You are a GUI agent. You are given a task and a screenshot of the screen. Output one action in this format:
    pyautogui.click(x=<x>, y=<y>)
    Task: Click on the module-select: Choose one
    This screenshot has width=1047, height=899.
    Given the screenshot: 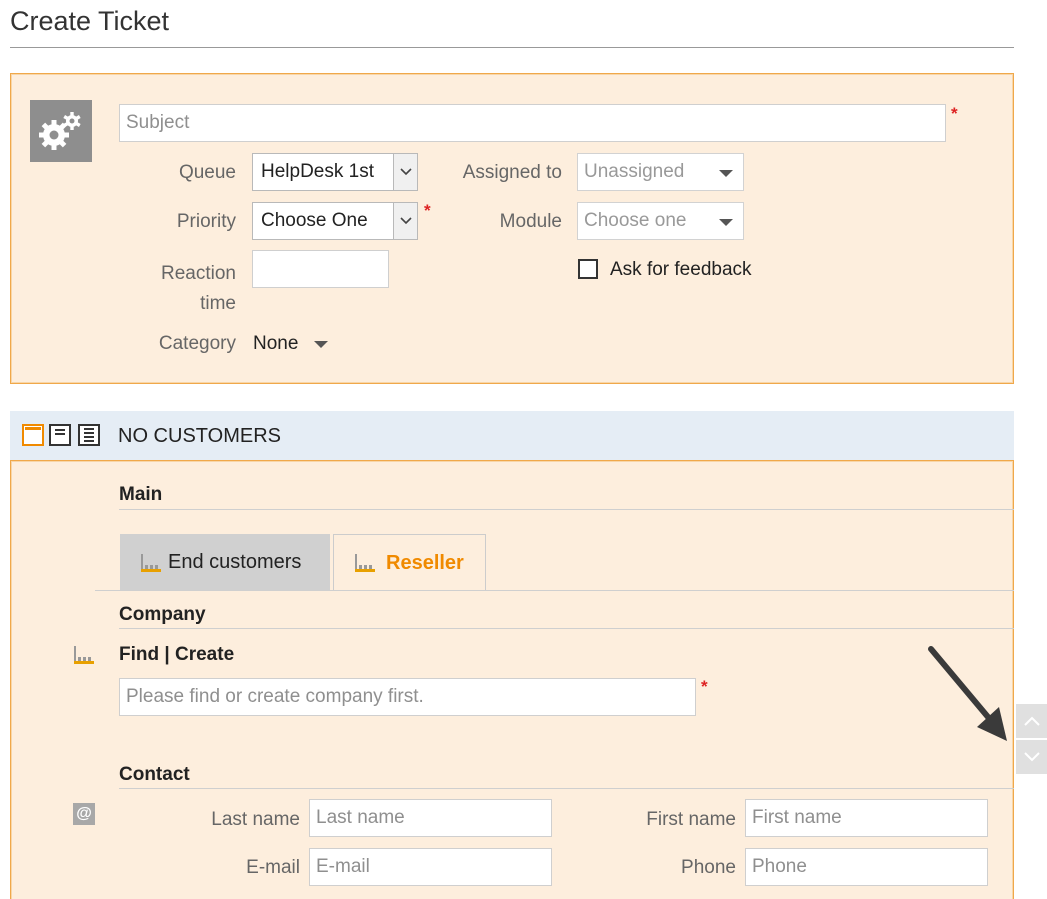 What is the action you would take?
    pyautogui.click(x=660, y=221)
    